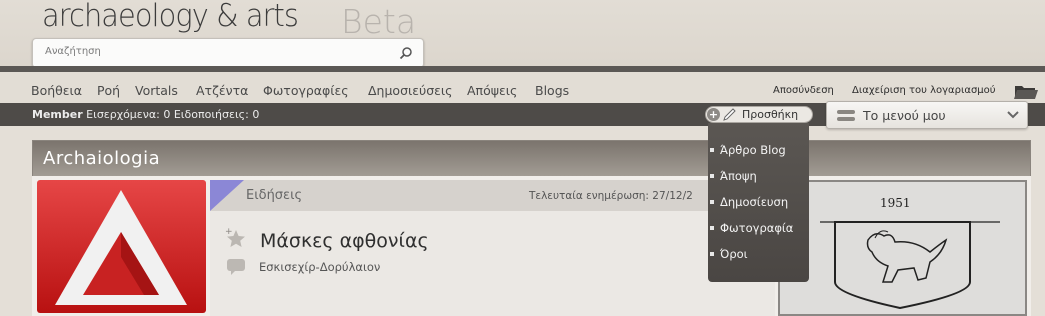 This screenshot has height=316, width=1045. I want to click on my-menu-dropdown: Το μενού μου, so click(927, 115).